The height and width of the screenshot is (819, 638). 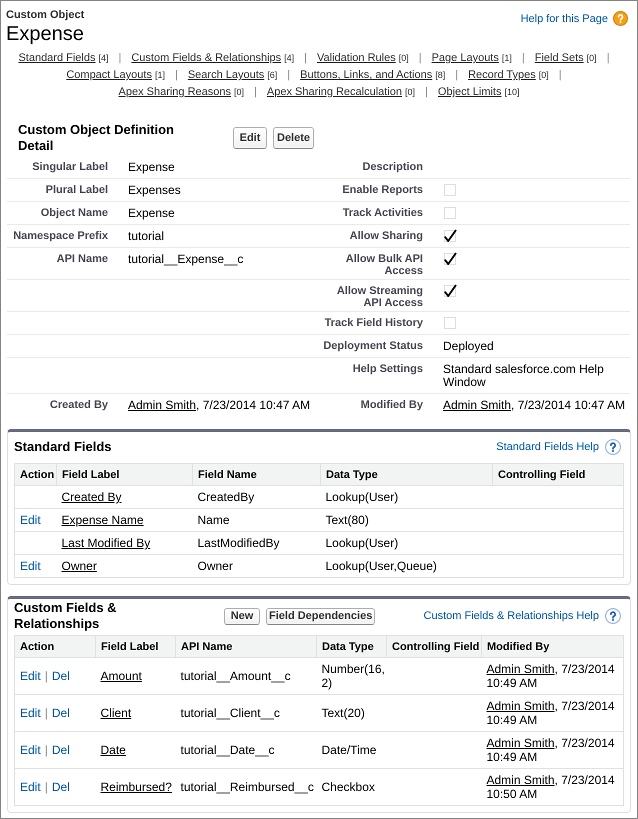 I want to click on delete-button: Delete, so click(x=293, y=138).